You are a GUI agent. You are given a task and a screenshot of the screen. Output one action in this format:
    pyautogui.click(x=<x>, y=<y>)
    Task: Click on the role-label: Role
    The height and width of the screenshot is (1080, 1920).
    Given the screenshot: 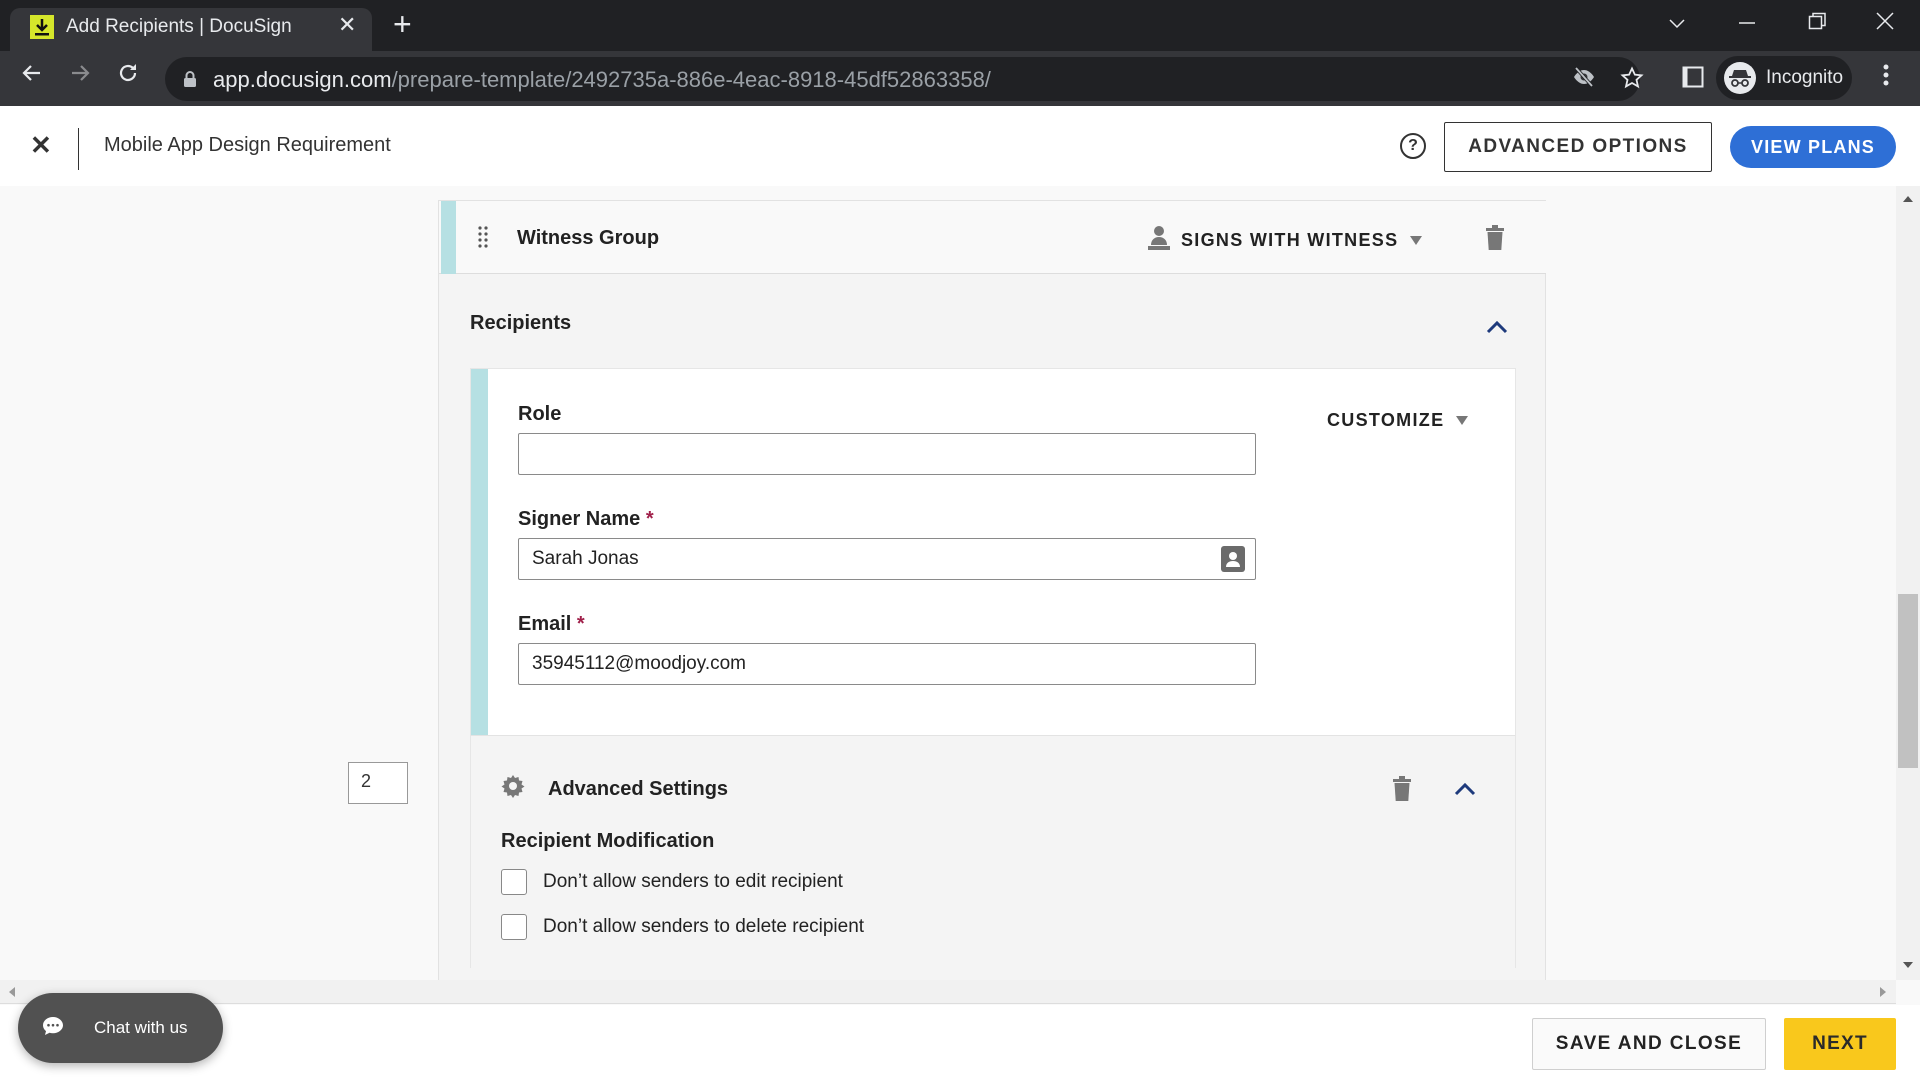 What is the action you would take?
    pyautogui.click(x=540, y=414)
    